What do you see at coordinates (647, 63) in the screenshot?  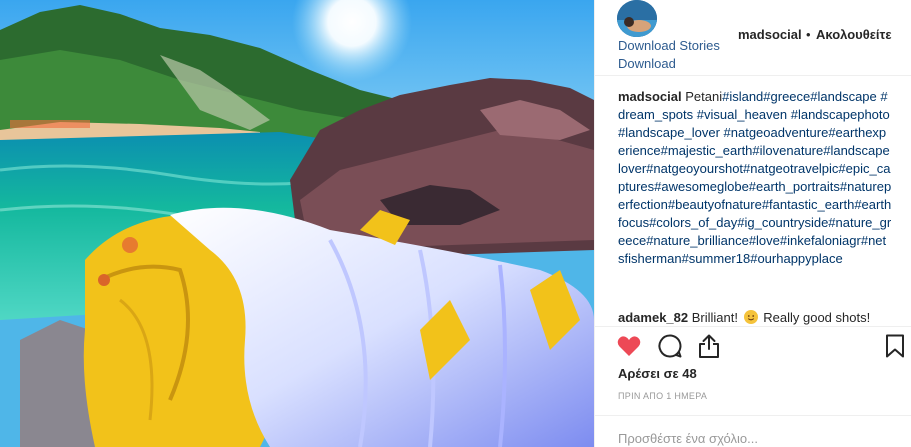 I see `download-link: Download` at bounding box center [647, 63].